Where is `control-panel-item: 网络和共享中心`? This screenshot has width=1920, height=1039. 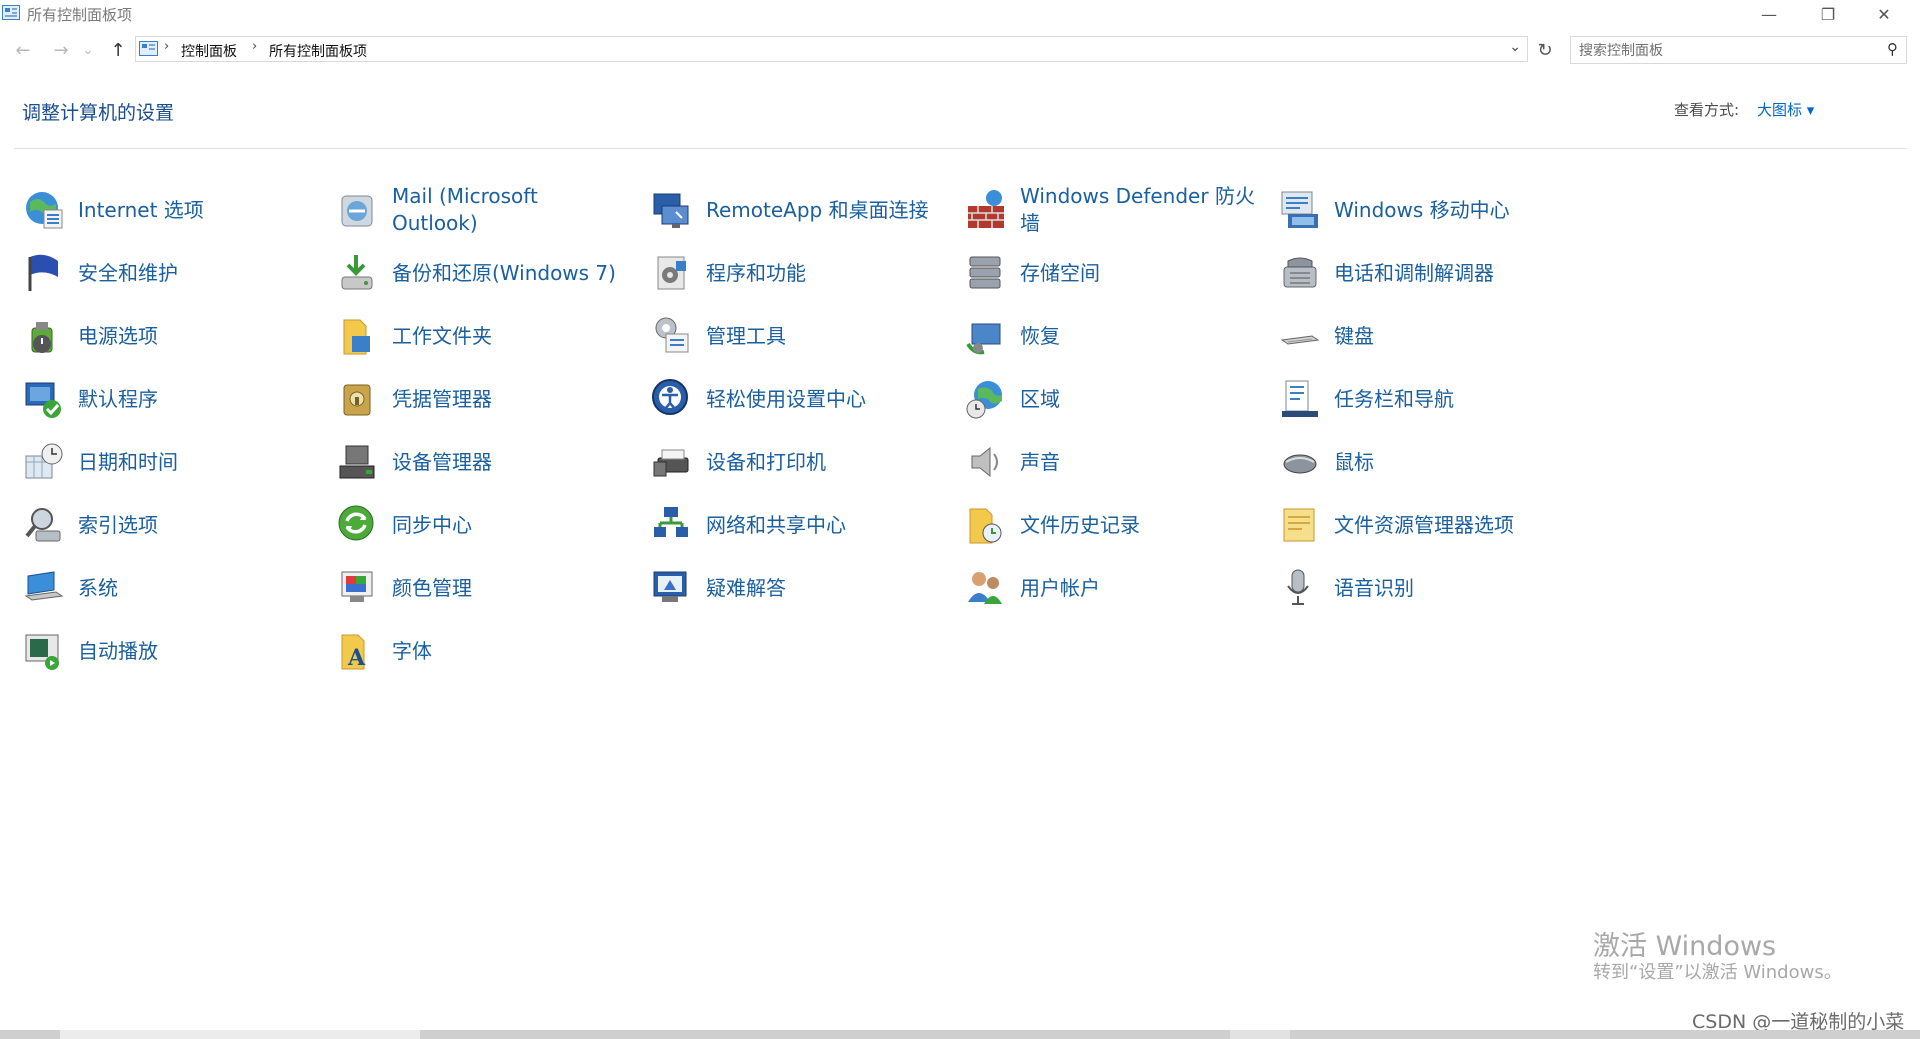
control-panel-item: 网络和共享中心 is located at coordinates (800, 525).